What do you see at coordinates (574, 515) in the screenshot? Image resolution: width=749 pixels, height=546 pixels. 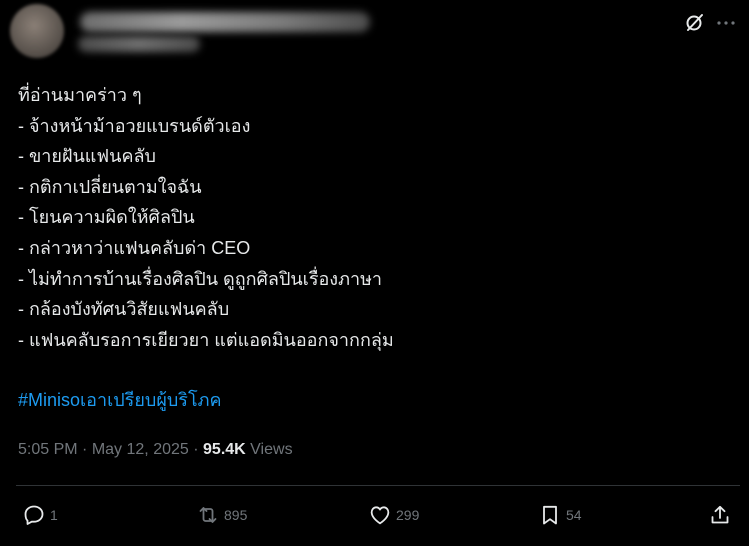 I see `bookmark-count: 54` at bounding box center [574, 515].